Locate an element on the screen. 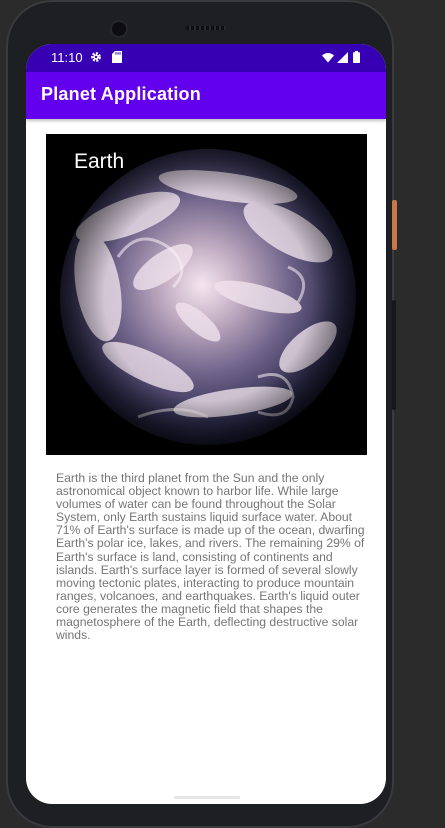 This screenshot has height=828, width=445. planet-name-label: Earth is located at coordinates (99, 161).